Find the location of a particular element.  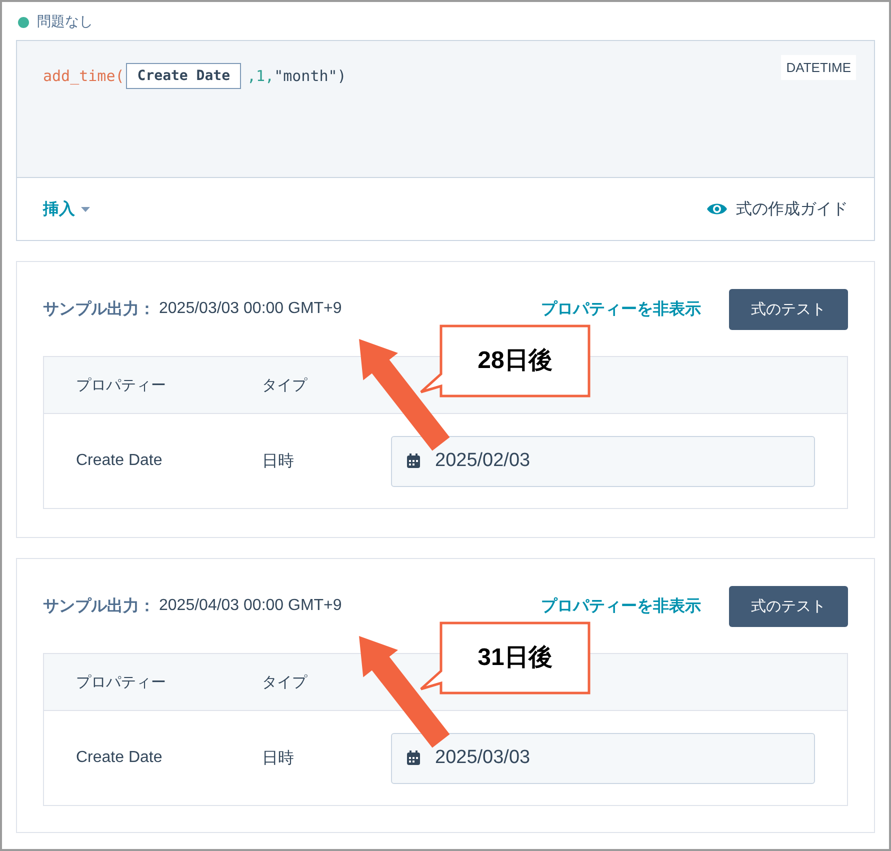

caret-icon is located at coordinates (85, 209).